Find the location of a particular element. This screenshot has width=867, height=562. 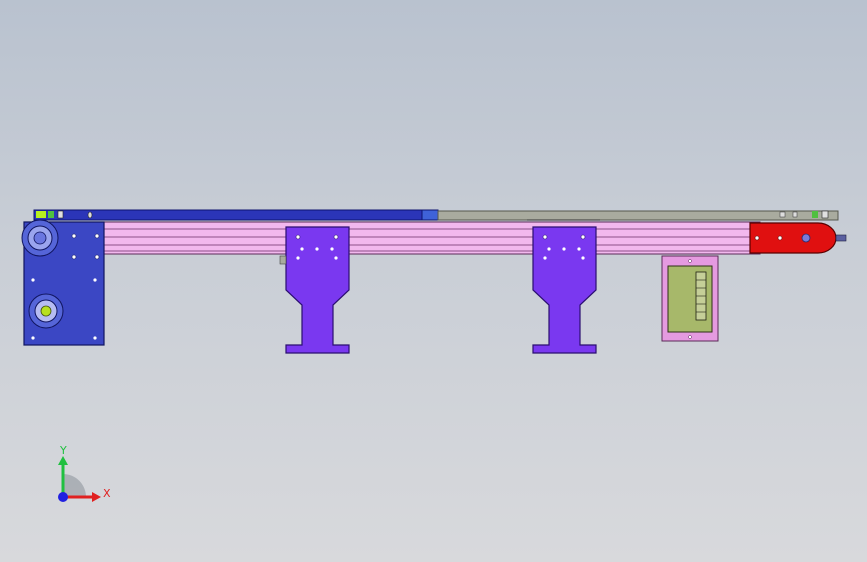

end-cap is located at coordinates (798, 238).